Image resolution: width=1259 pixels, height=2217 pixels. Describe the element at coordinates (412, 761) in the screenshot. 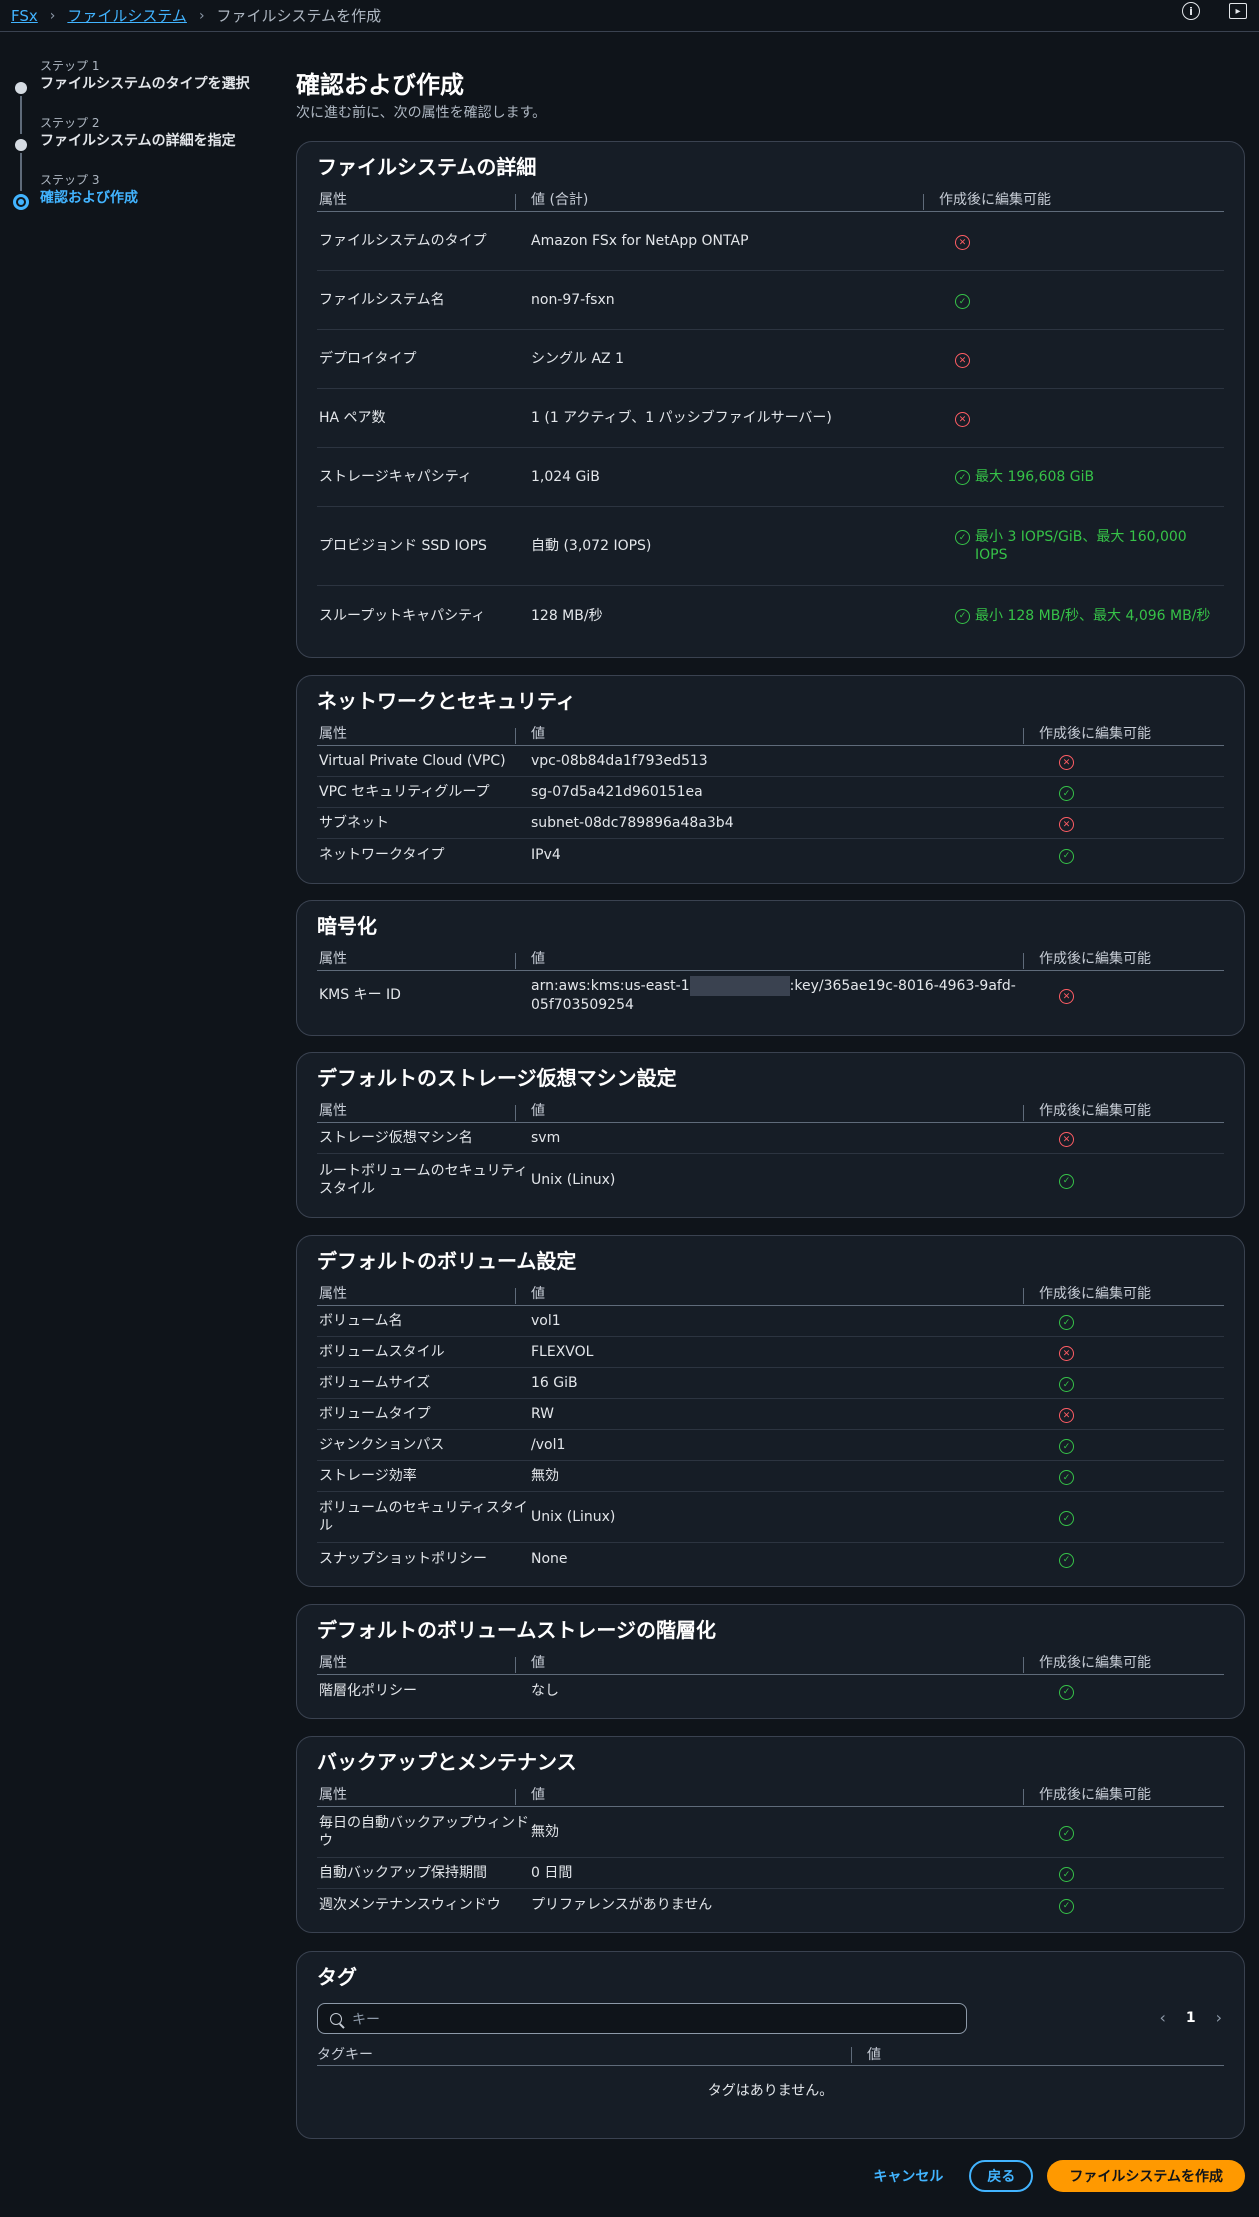

I see `attribute-cell: Virtual Private Cloud (VPC)` at that location.